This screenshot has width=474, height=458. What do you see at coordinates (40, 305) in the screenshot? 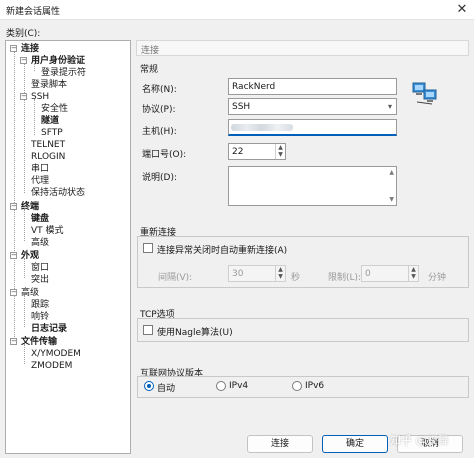
I see `tree-item-trace: 跟踪` at bounding box center [40, 305].